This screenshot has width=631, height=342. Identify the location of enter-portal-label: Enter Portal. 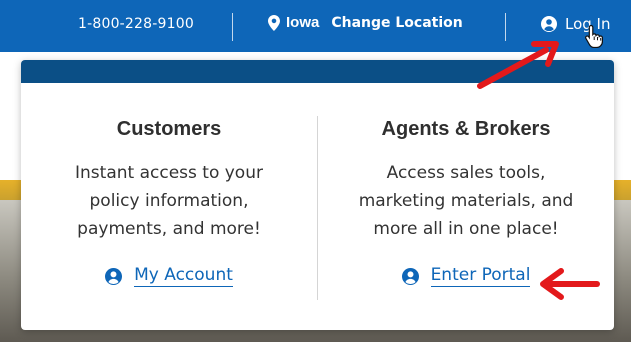
(480, 276).